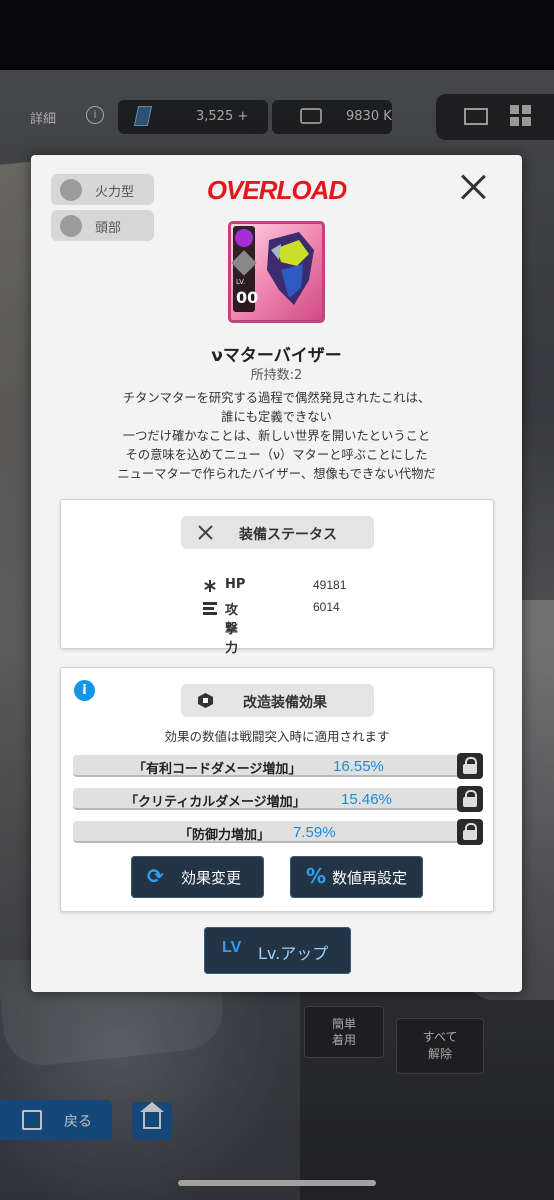 This screenshot has width=554, height=1200. I want to click on item-thumbnail: LV. 00, so click(276, 272).